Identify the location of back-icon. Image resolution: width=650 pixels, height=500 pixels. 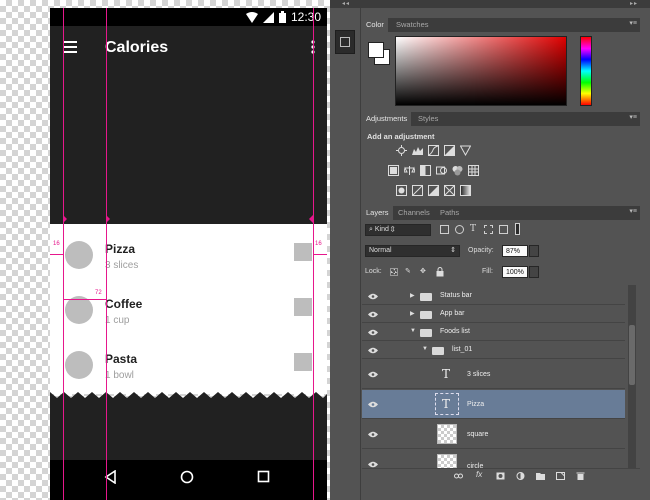
(110, 477).